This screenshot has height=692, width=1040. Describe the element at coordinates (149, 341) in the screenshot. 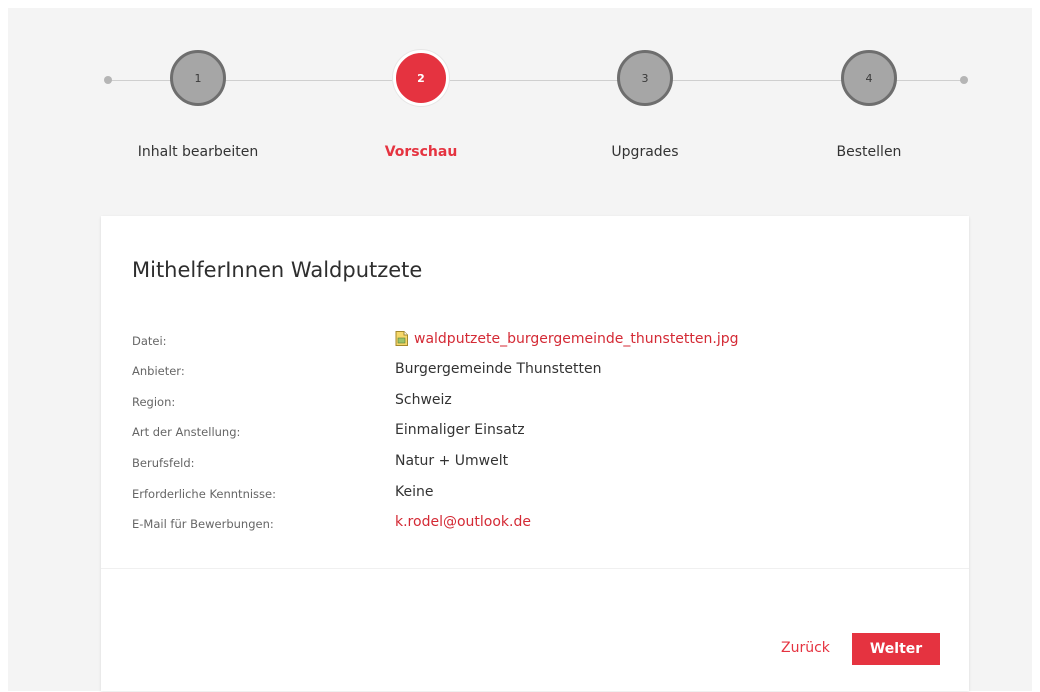

I see `detail-label: Datei:` at that location.